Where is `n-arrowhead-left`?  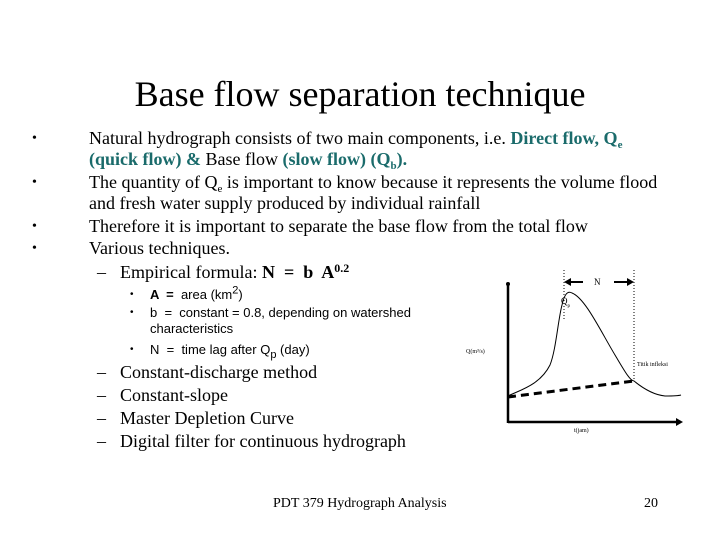 n-arrowhead-left is located at coordinates (567, 282).